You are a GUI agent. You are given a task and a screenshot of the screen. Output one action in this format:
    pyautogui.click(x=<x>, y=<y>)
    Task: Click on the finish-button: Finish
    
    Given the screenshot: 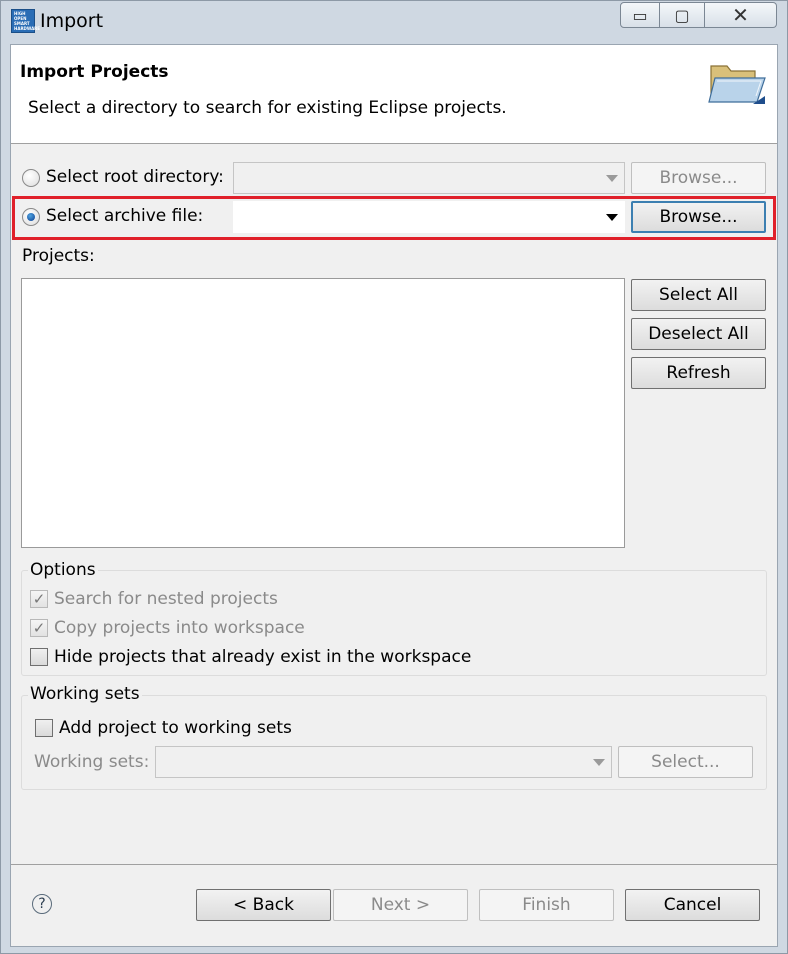 What is the action you would take?
    pyautogui.click(x=546, y=905)
    